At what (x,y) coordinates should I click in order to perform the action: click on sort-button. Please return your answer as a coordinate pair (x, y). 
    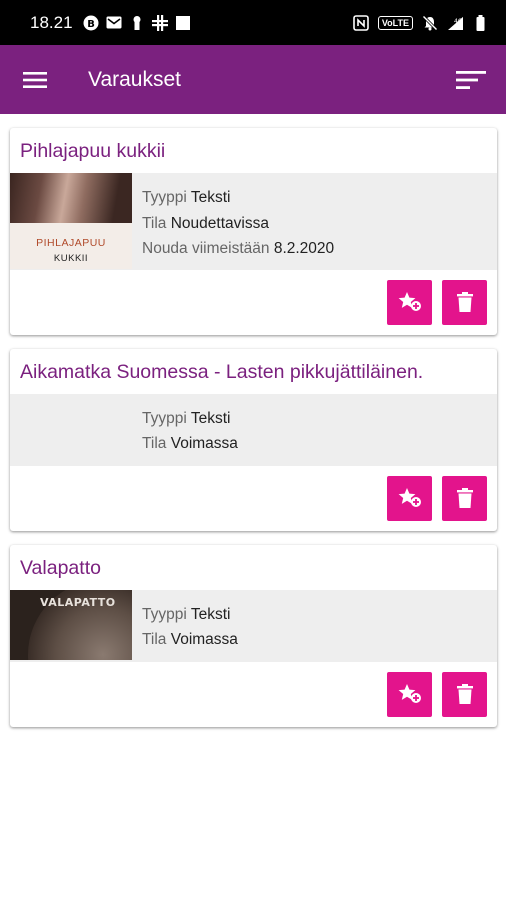
    Looking at the image, I should click on (471, 79).